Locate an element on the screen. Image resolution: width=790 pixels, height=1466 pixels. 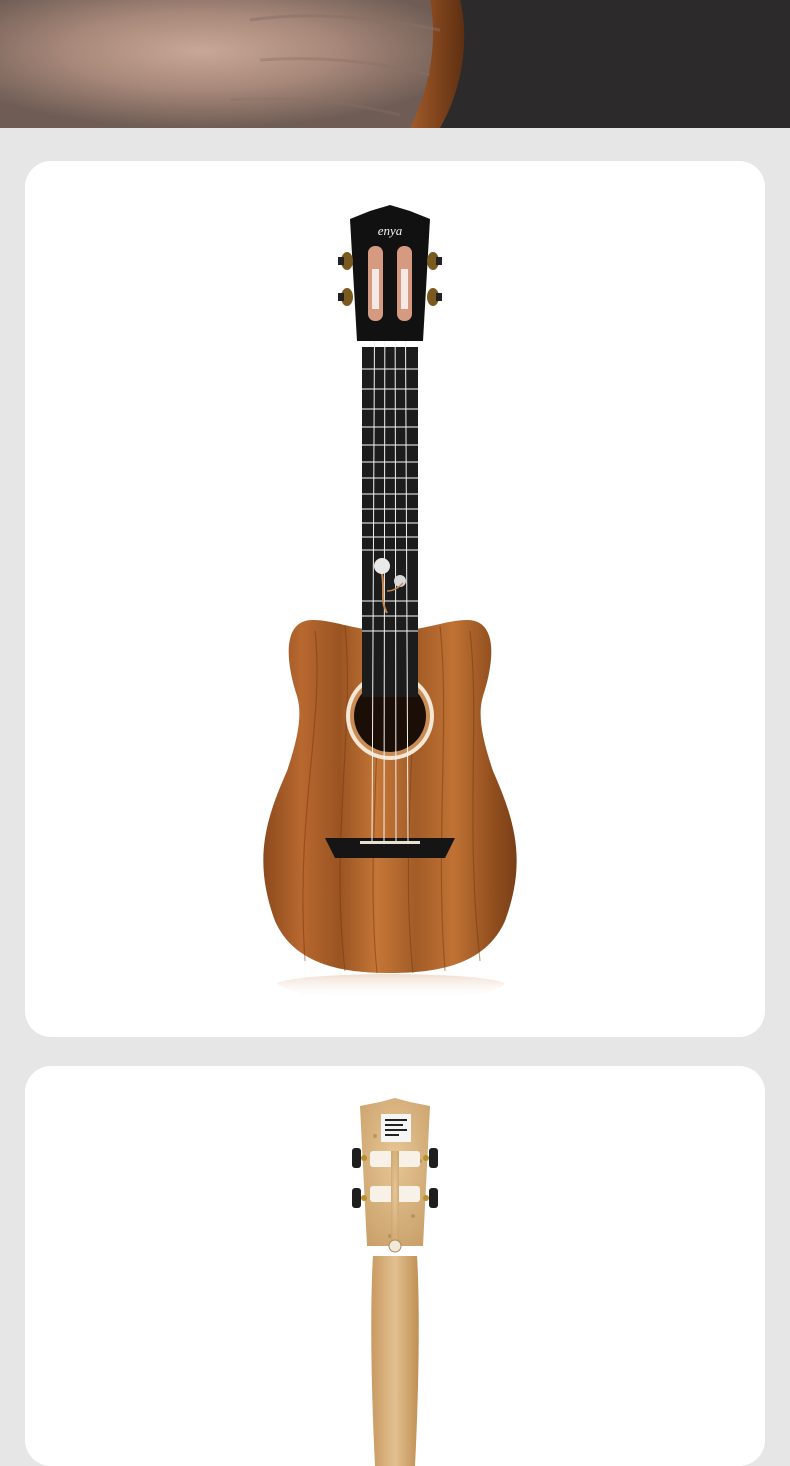
hero-photo is located at coordinates (395, 64).